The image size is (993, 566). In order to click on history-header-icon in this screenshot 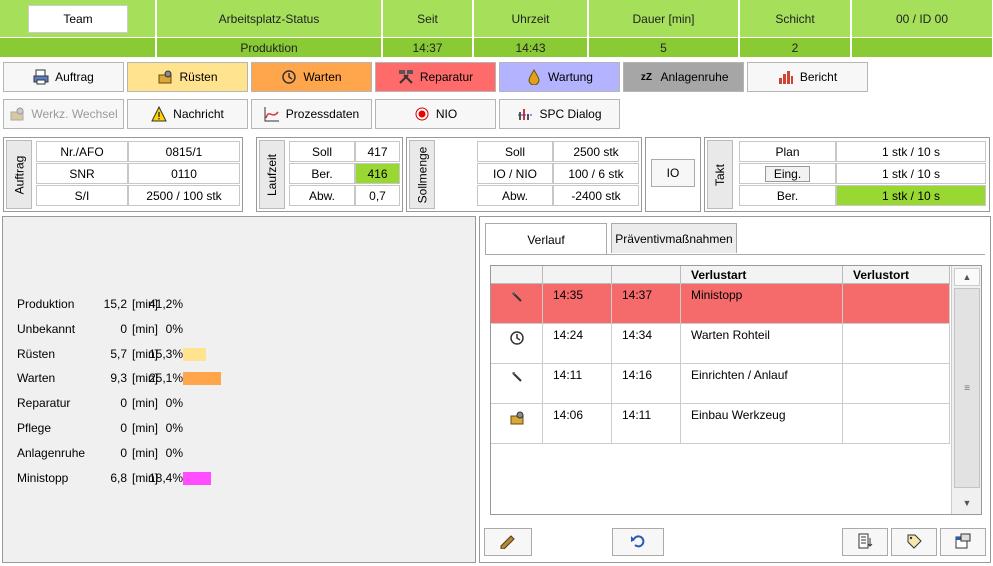, I will do `click(517, 275)`.